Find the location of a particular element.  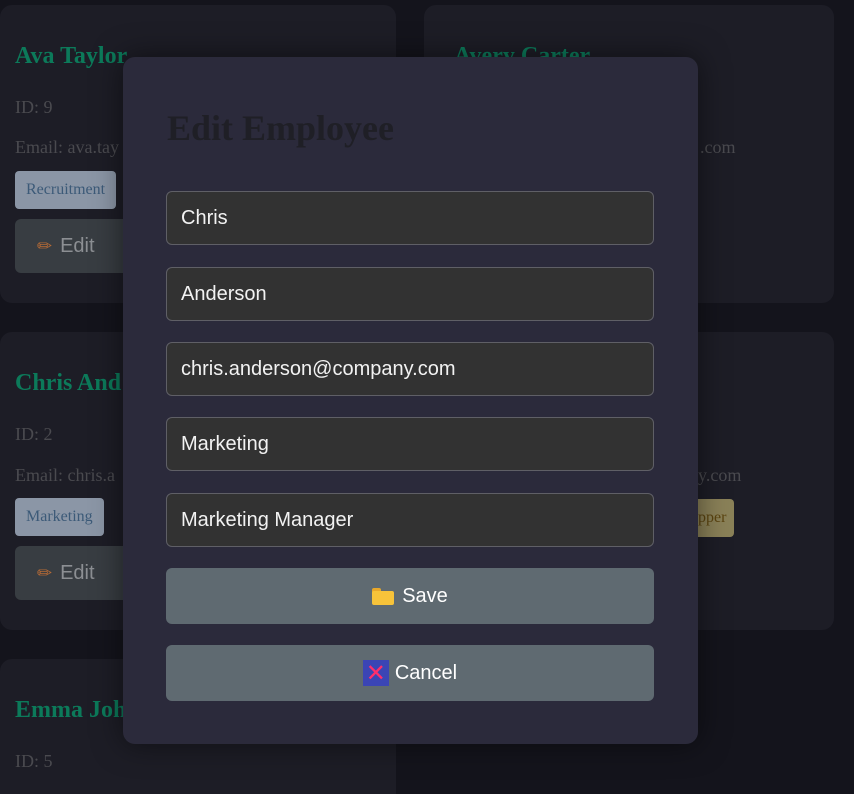

employee-email: Email: chris.a is located at coordinates (65, 475).